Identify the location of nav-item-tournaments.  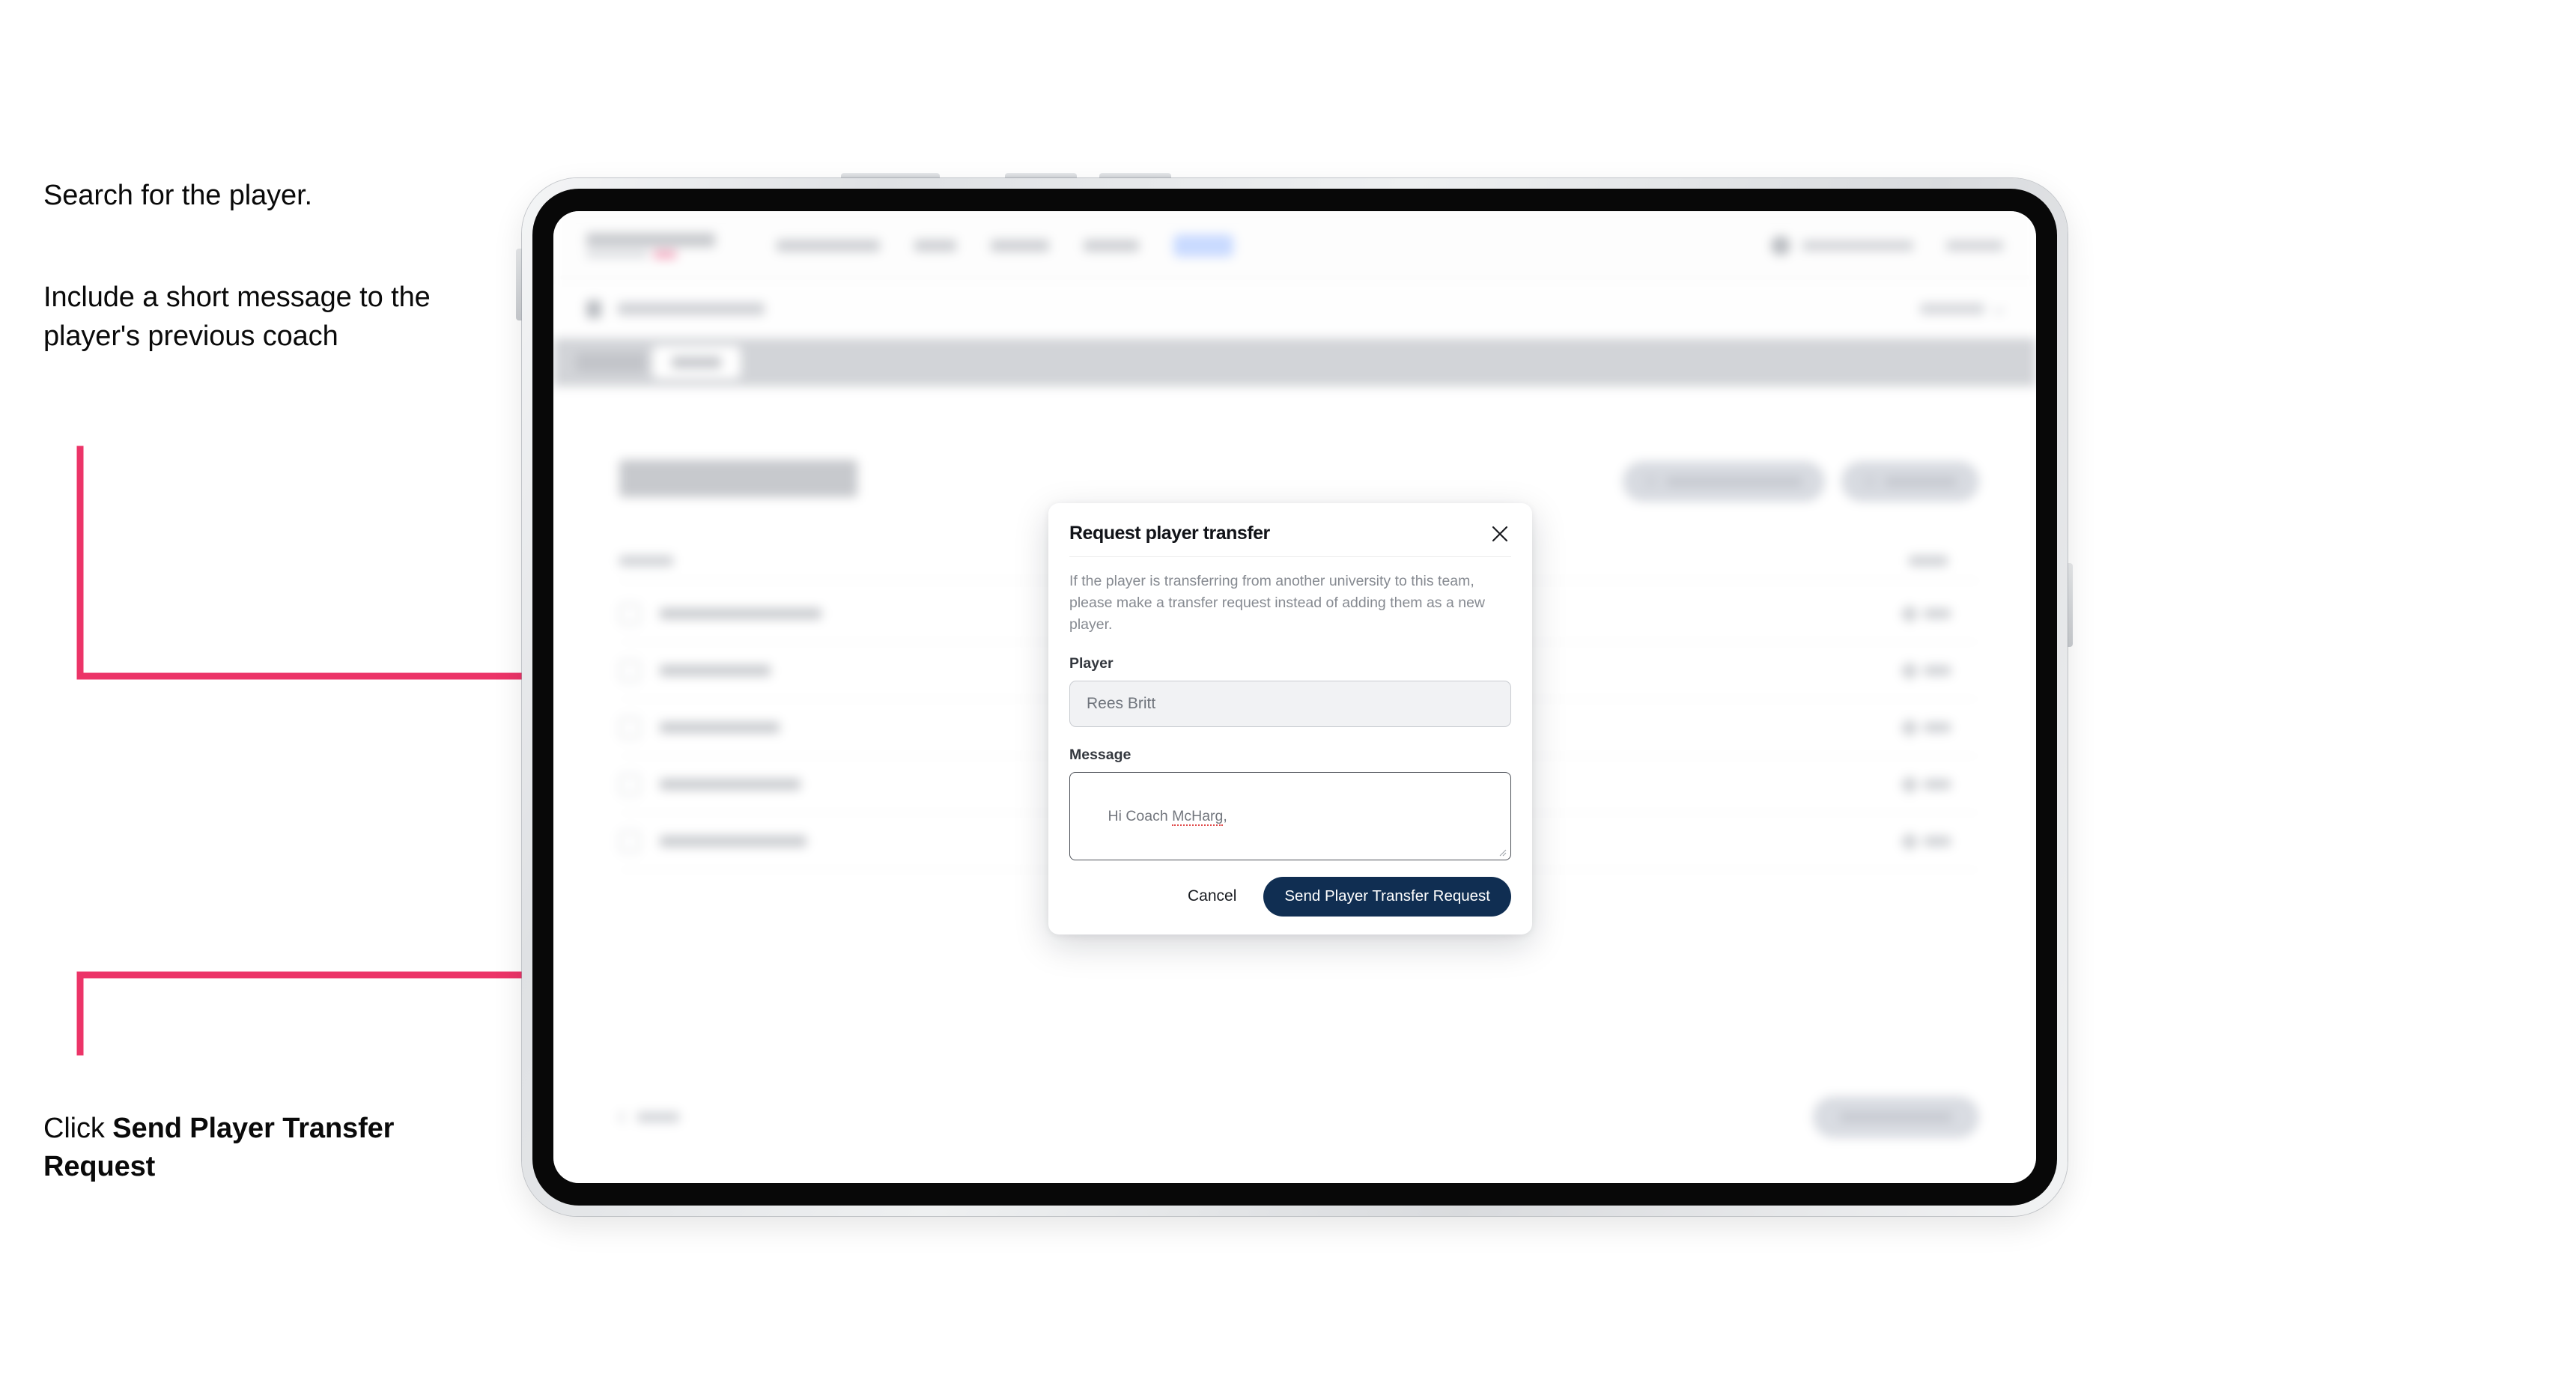
(828, 246).